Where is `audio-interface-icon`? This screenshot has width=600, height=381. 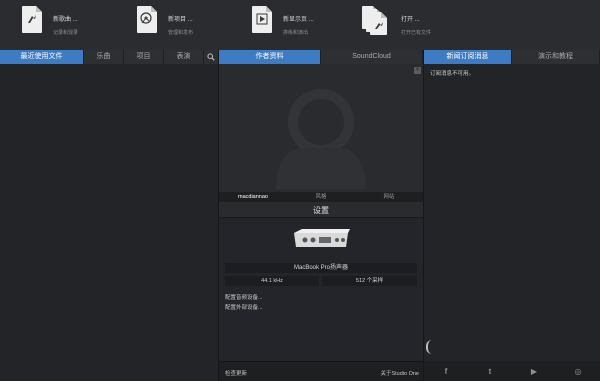
audio-interface-icon is located at coordinates (322, 238).